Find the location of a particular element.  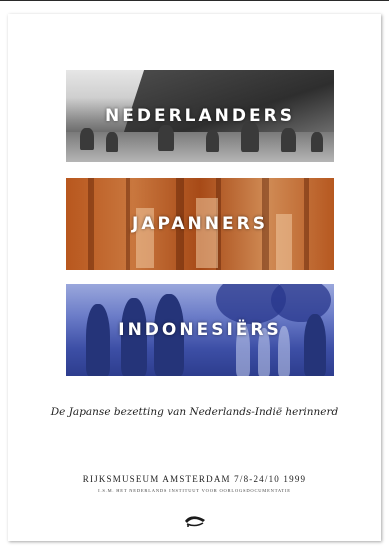

panel-title: INDONESIËRS is located at coordinates (200, 330).